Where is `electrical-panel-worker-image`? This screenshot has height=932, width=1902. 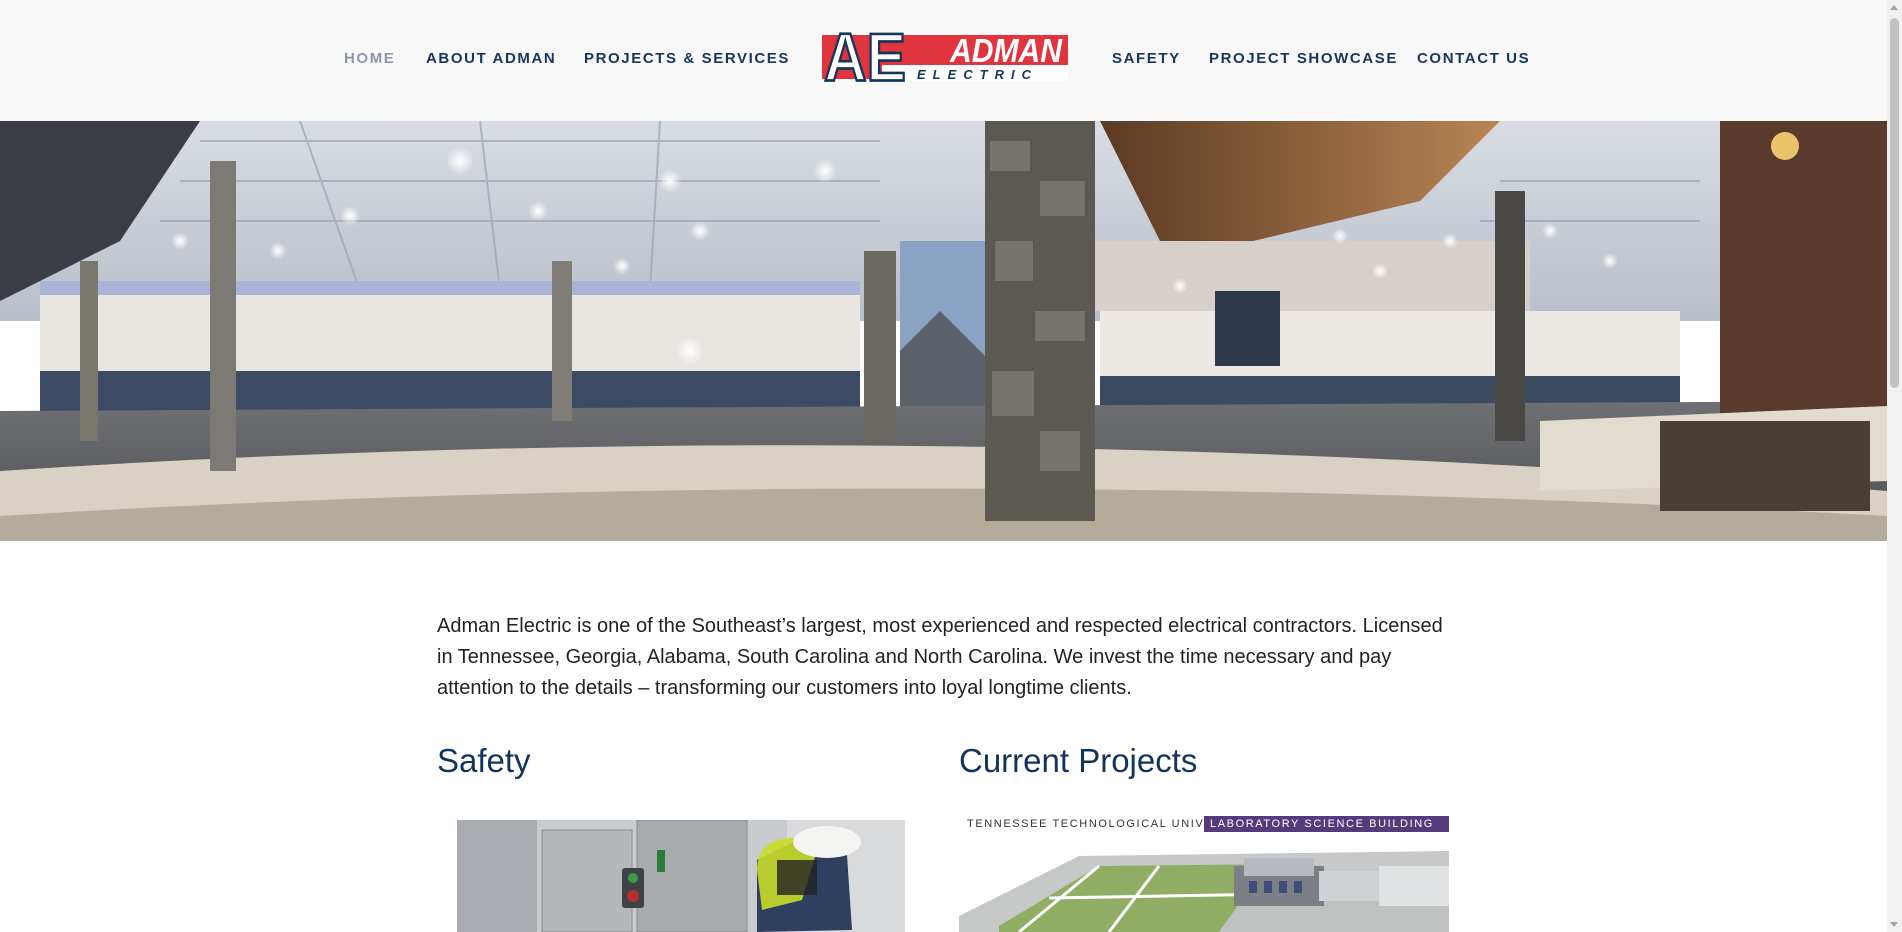 electrical-panel-worker-image is located at coordinates (681, 876).